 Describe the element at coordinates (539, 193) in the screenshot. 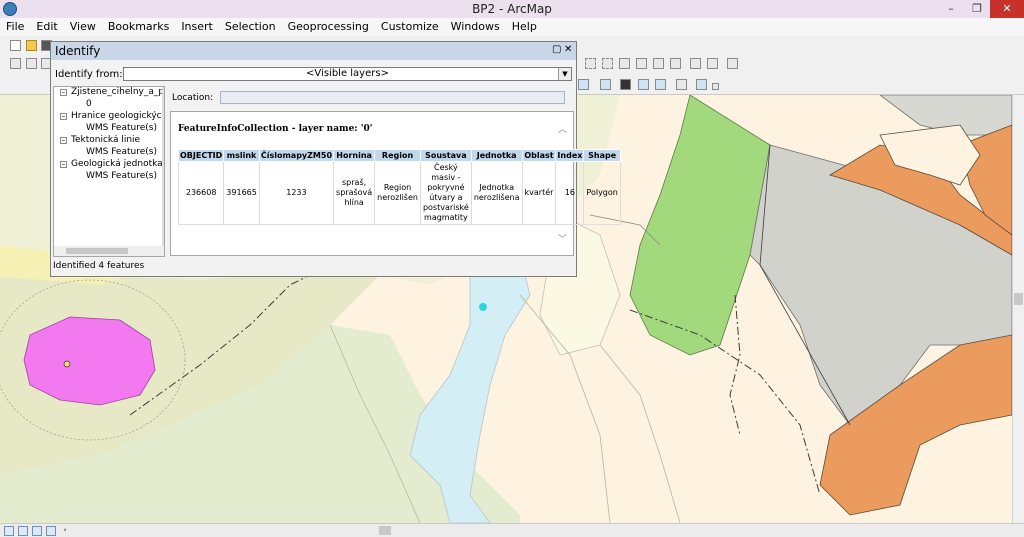

I see `table-cell: kvartér` at that location.